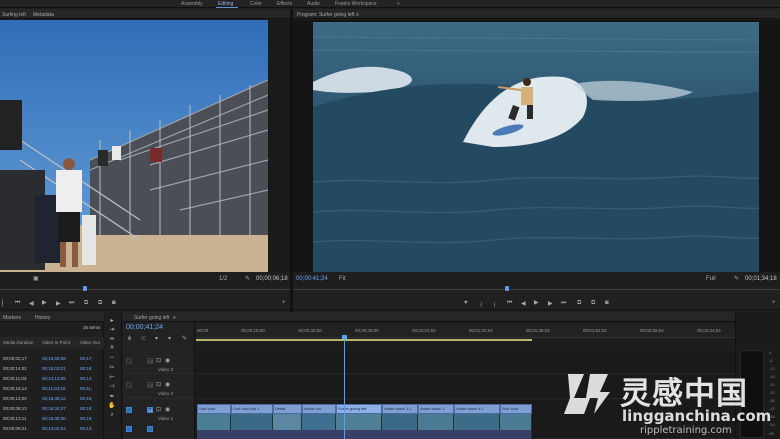 This screenshot has height=439, width=780. Describe the element at coordinates (112, 348) in the screenshot. I see `rolling-edit-tool-icon: #` at that location.